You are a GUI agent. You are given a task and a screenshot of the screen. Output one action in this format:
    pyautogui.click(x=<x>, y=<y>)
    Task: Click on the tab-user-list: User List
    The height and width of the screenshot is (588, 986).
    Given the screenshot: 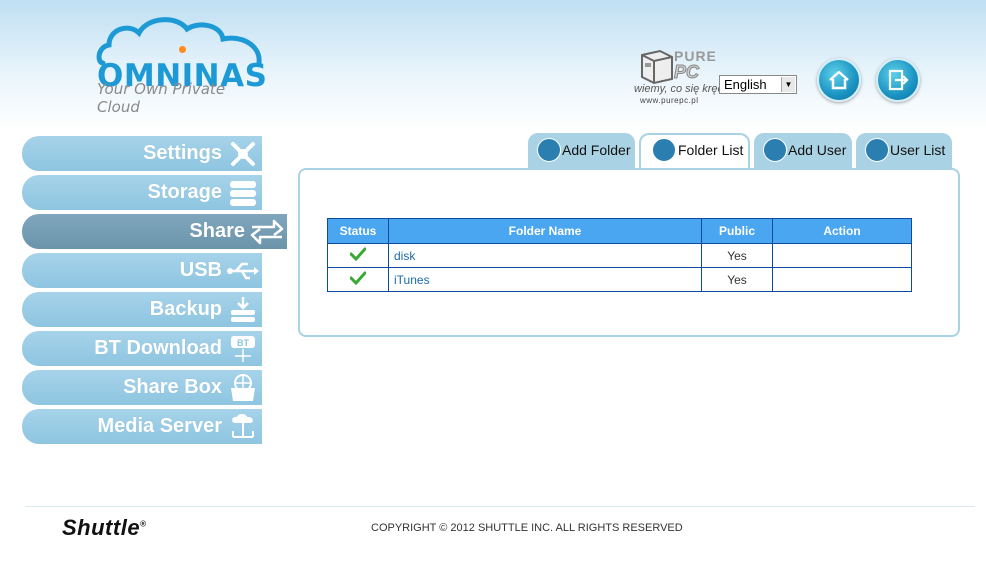 What is the action you would take?
    pyautogui.click(x=904, y=151)
    